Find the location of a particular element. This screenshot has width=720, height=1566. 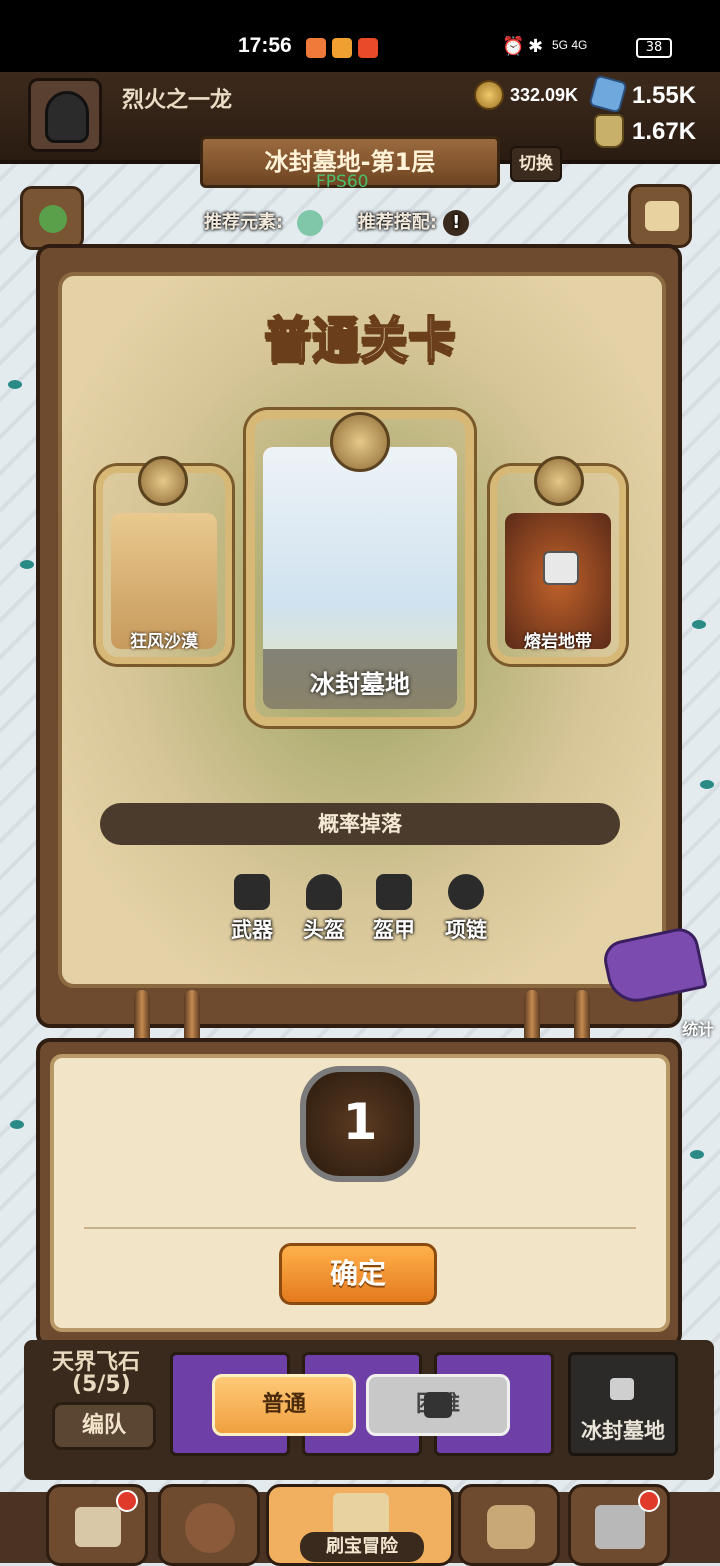

drop-item-necklace: 项链 is located at coordinates (466, 909).